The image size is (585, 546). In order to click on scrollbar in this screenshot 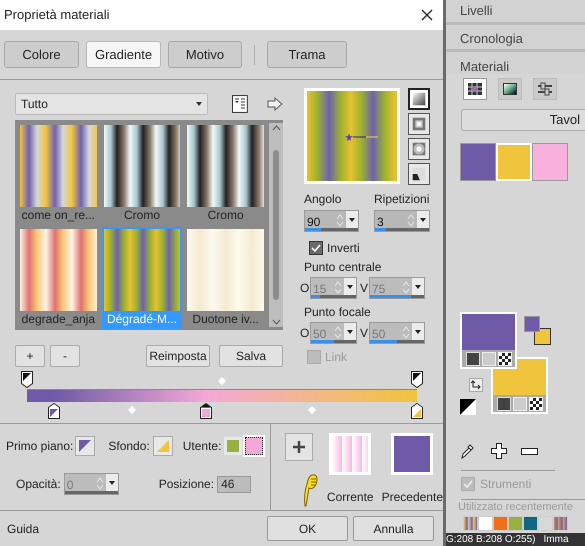, I will do `click(276, 225)`.